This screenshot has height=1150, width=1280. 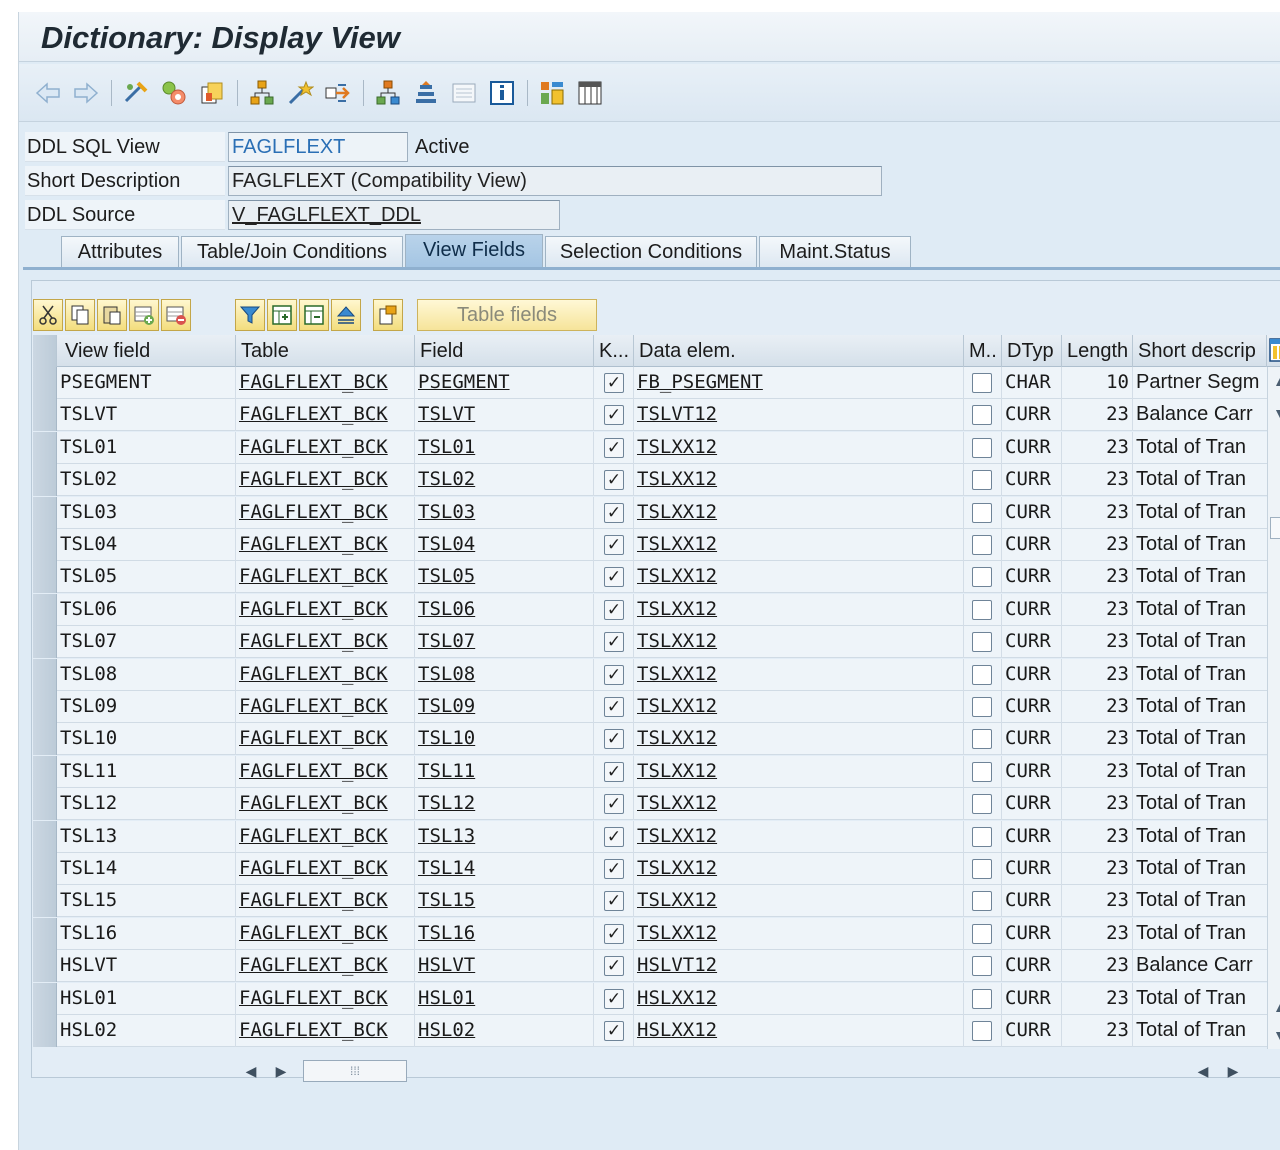 I want to click on horizontal-scrollbar-left: ◀ ▶ ⁞⁞⁞, so click(x=324, y=1071).